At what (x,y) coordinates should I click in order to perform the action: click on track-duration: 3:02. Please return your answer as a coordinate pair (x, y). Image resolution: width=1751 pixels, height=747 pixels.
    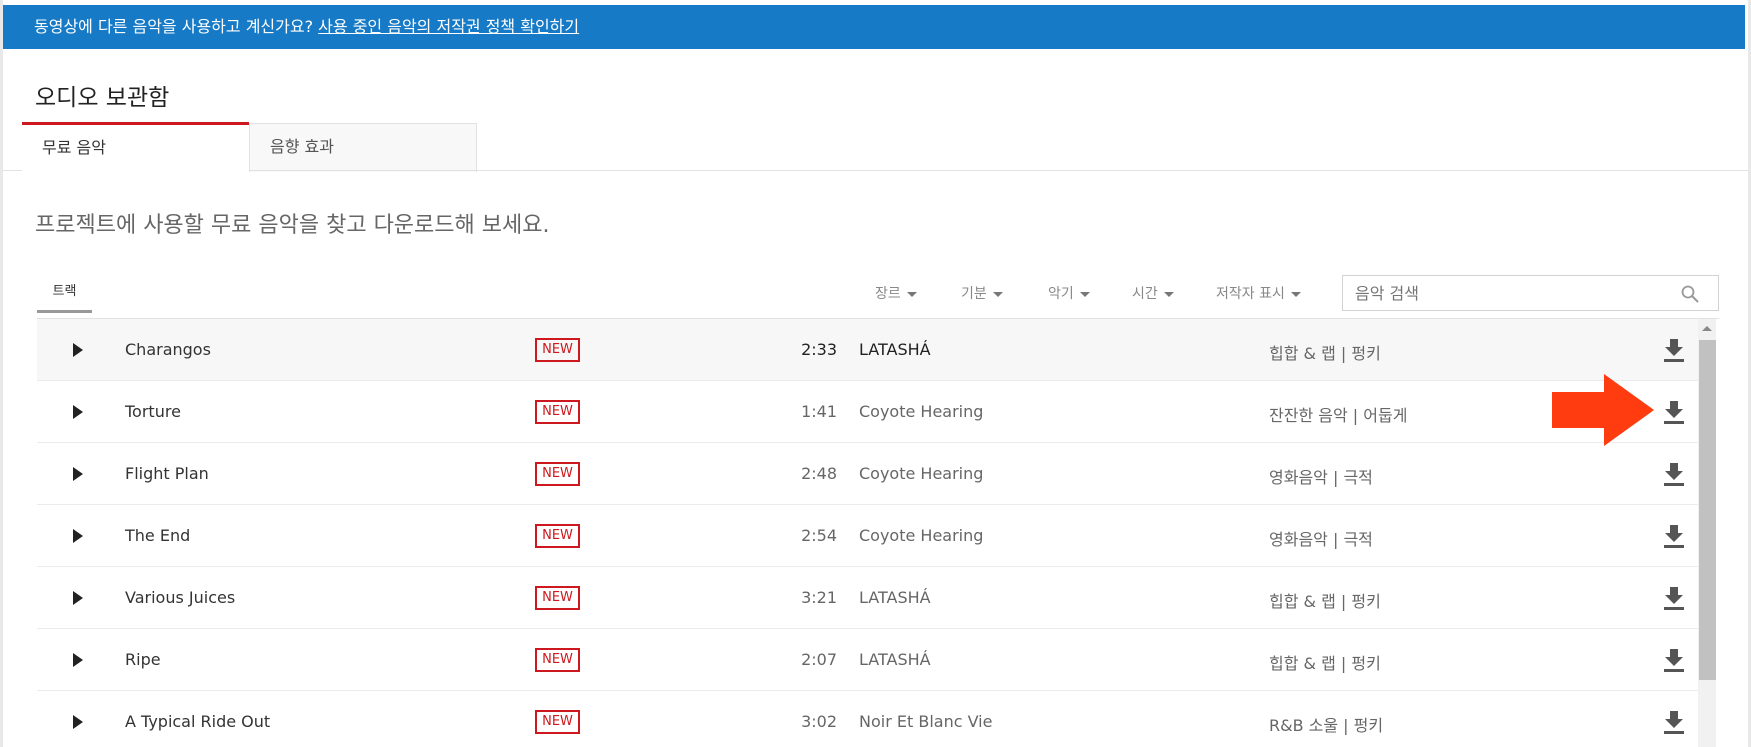
    Looking at the image, I should click on (819, 721).